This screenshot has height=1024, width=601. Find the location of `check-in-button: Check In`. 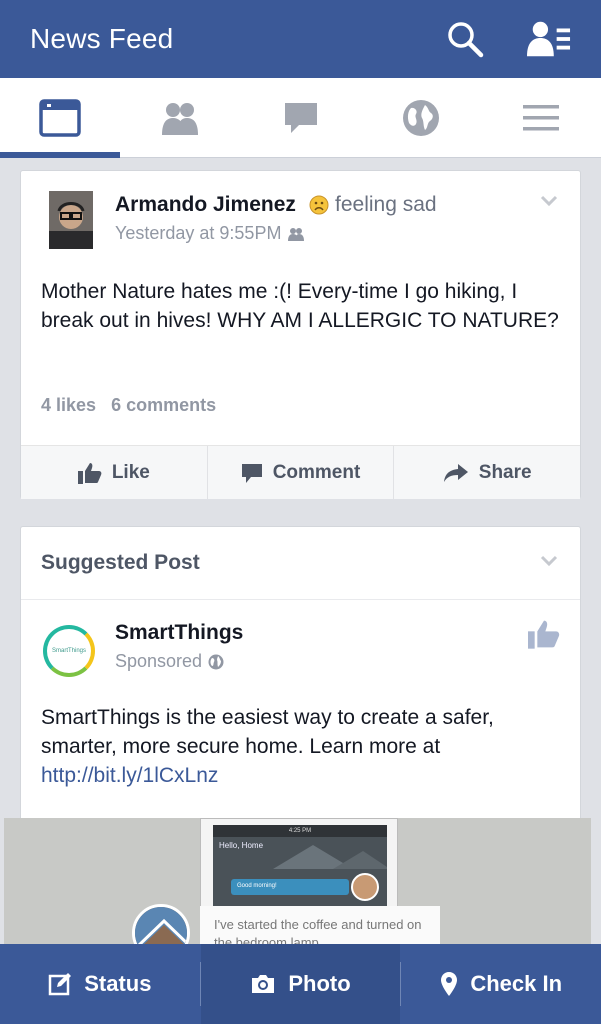

check-in-button: Check In is located at coordinates (501, 984).